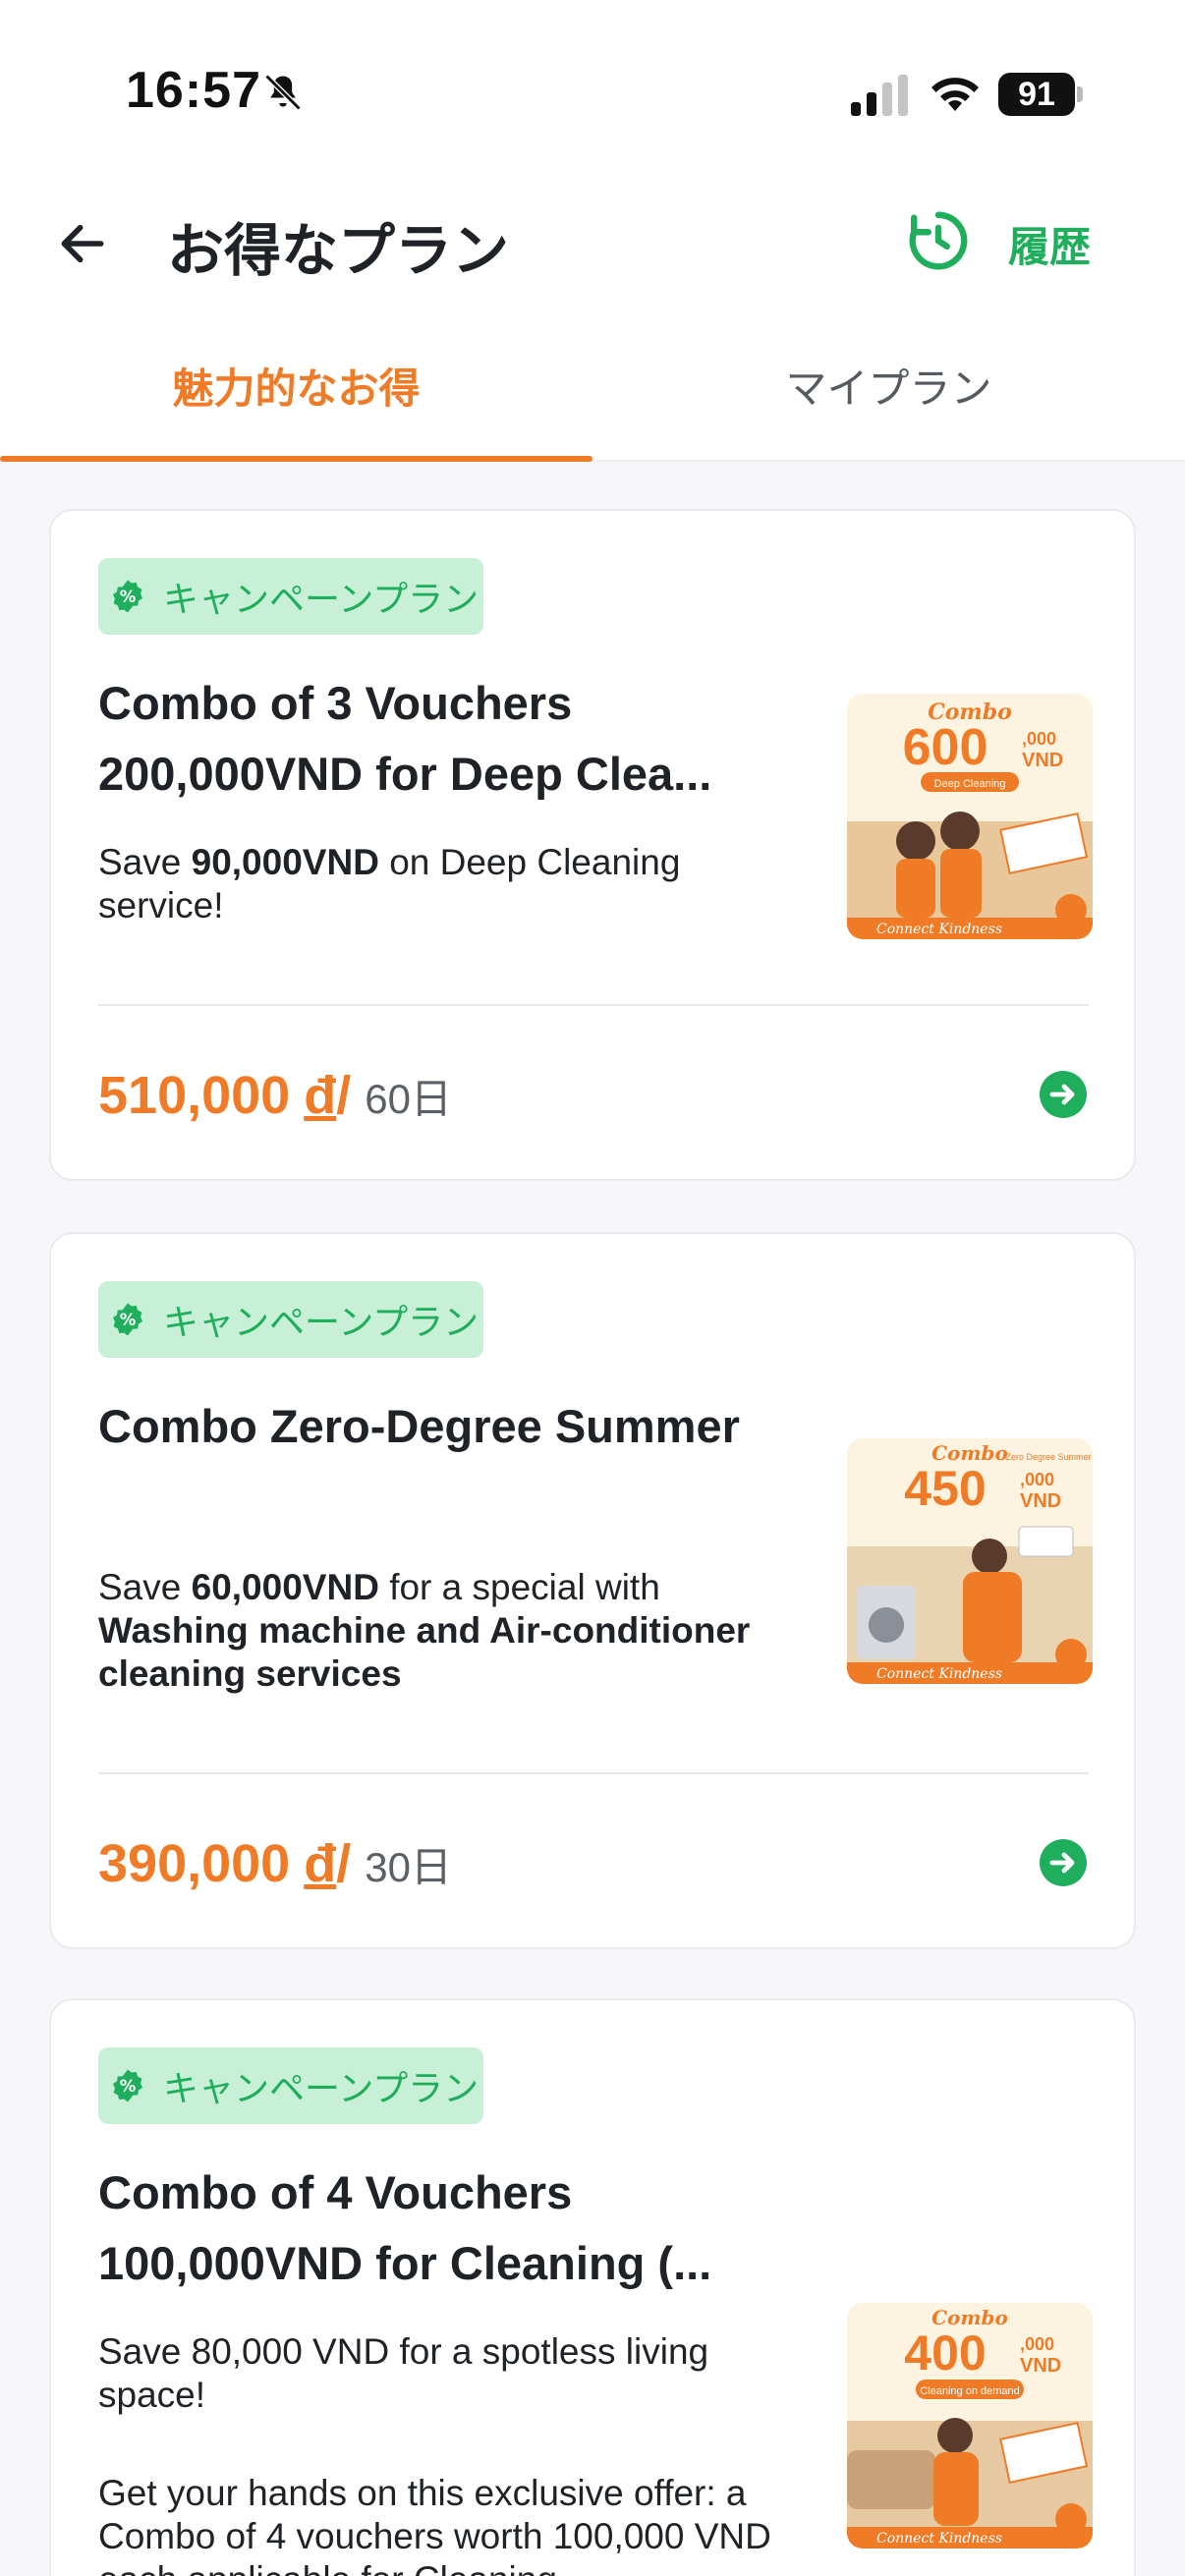  I want to click on tab-my-plans: マイプラン, so click(889, 392).